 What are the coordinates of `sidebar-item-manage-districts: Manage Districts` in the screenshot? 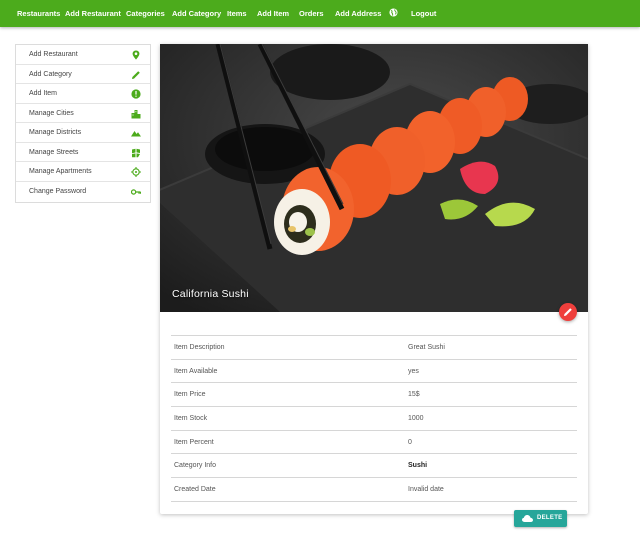 It's located at (83, 133).